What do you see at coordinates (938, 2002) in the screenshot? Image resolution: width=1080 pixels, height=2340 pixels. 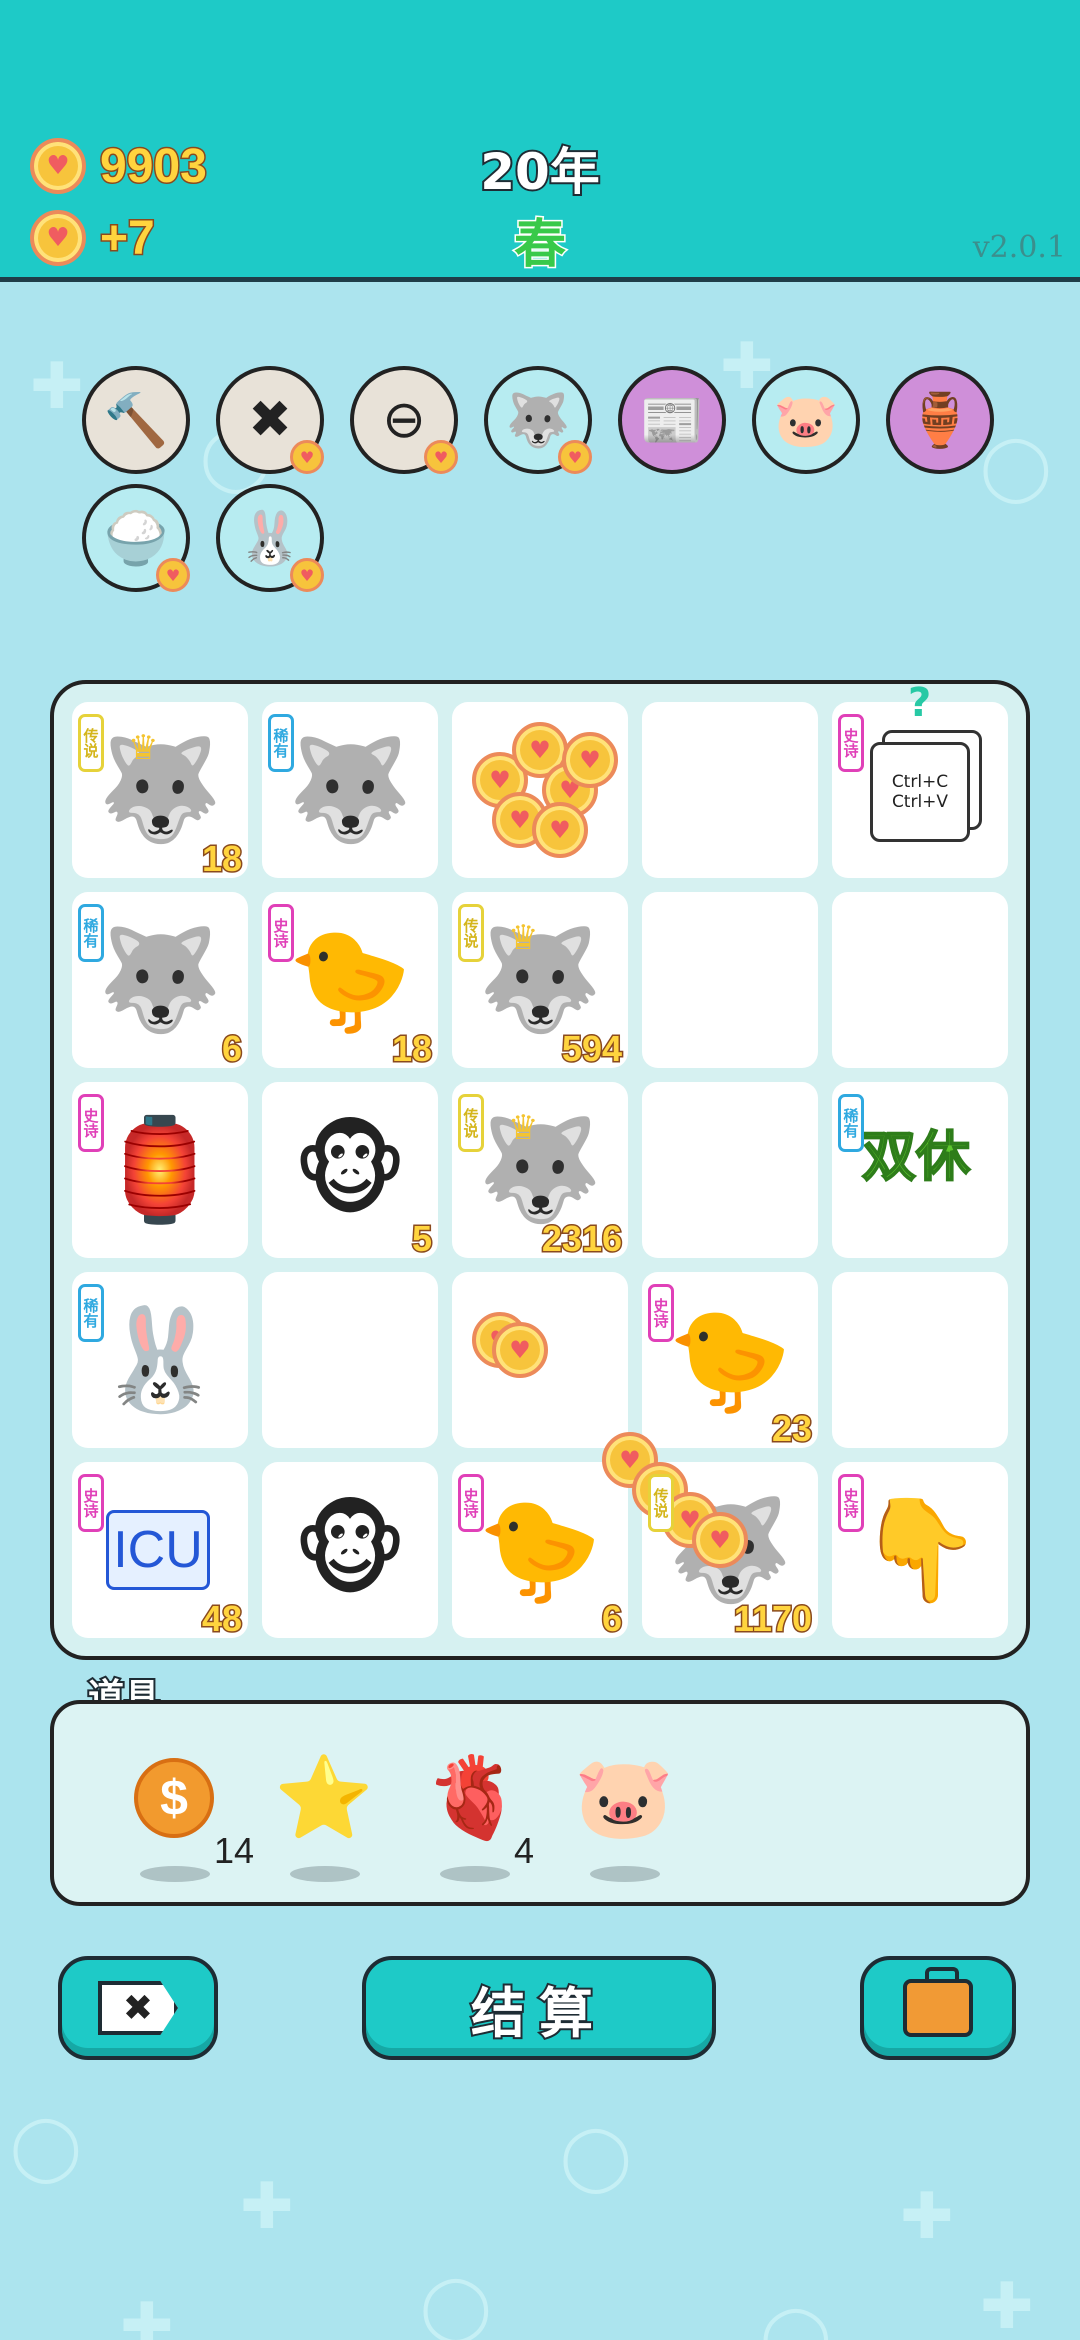 I see `briefcase-icon` at bounding box center [938, 2002].